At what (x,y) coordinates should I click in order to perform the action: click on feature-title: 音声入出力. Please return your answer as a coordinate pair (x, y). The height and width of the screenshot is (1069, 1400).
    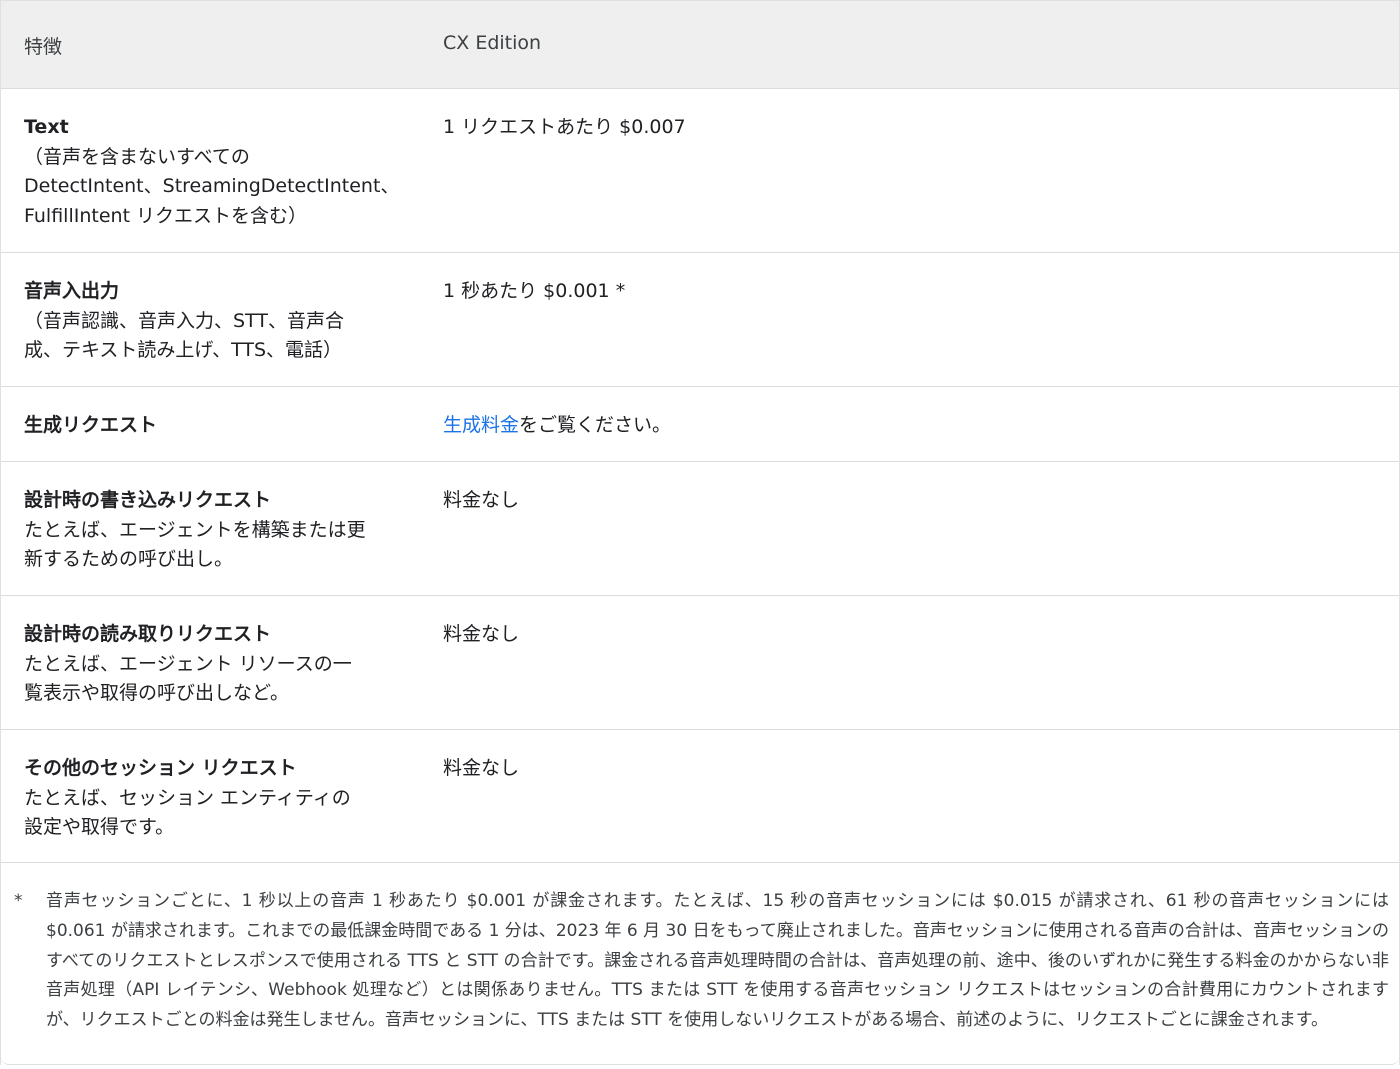
    Looking at the image, I should click on (72, 291).